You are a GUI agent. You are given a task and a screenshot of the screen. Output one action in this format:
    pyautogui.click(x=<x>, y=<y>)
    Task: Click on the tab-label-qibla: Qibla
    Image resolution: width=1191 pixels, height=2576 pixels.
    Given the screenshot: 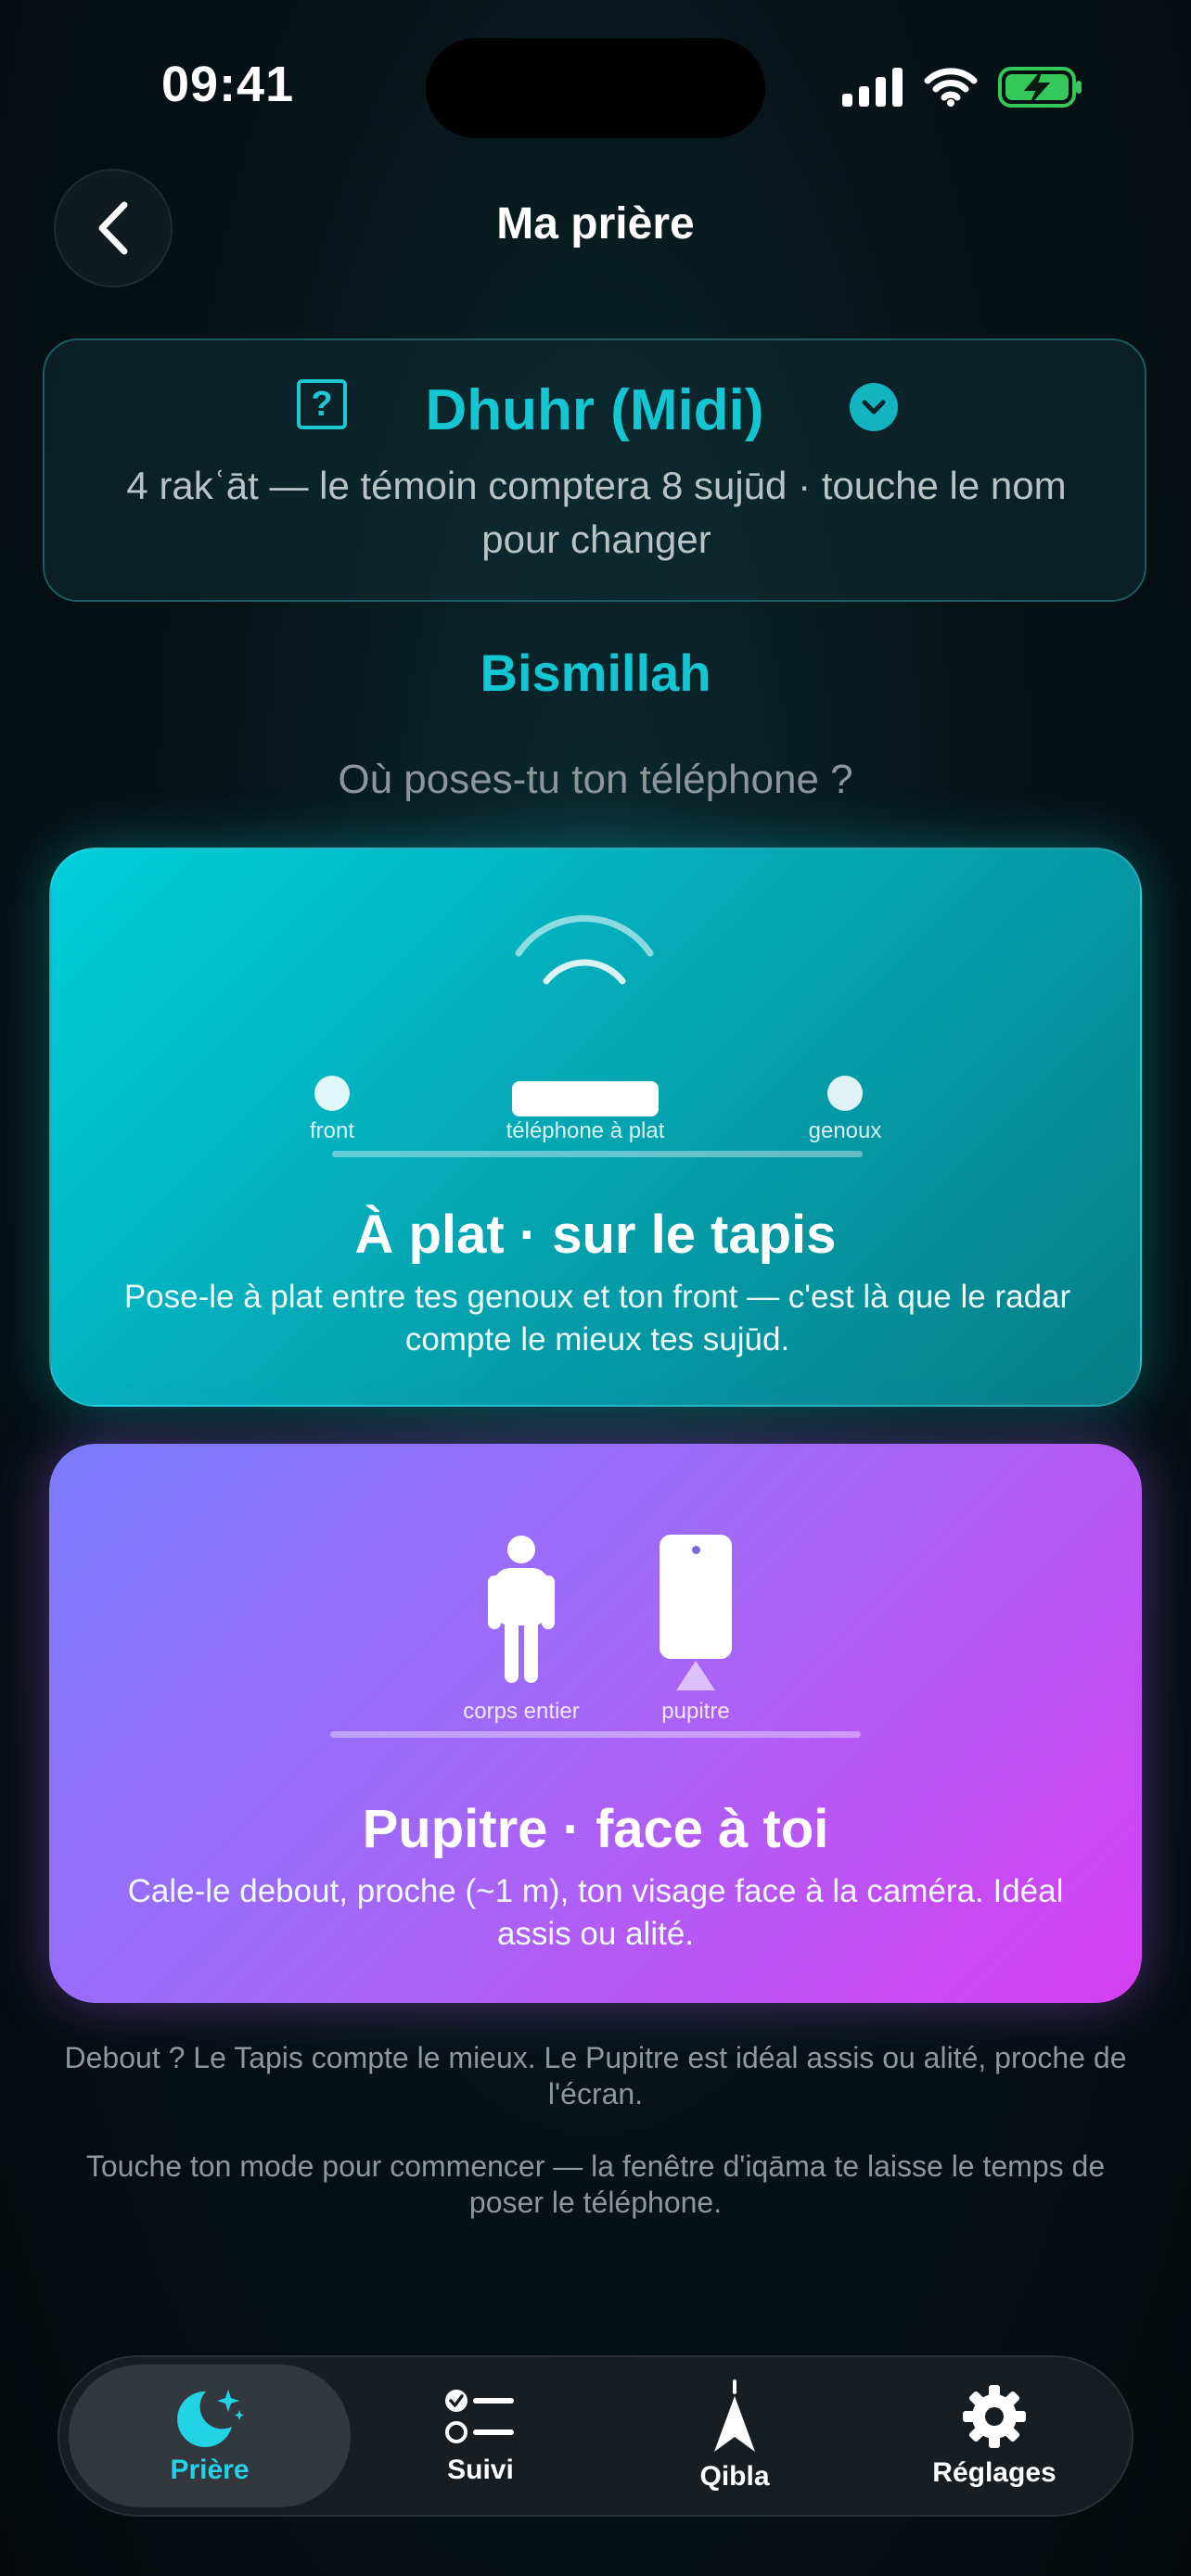 What is the action you would take?
    pyautogui.click(x=734, y=2476)
    